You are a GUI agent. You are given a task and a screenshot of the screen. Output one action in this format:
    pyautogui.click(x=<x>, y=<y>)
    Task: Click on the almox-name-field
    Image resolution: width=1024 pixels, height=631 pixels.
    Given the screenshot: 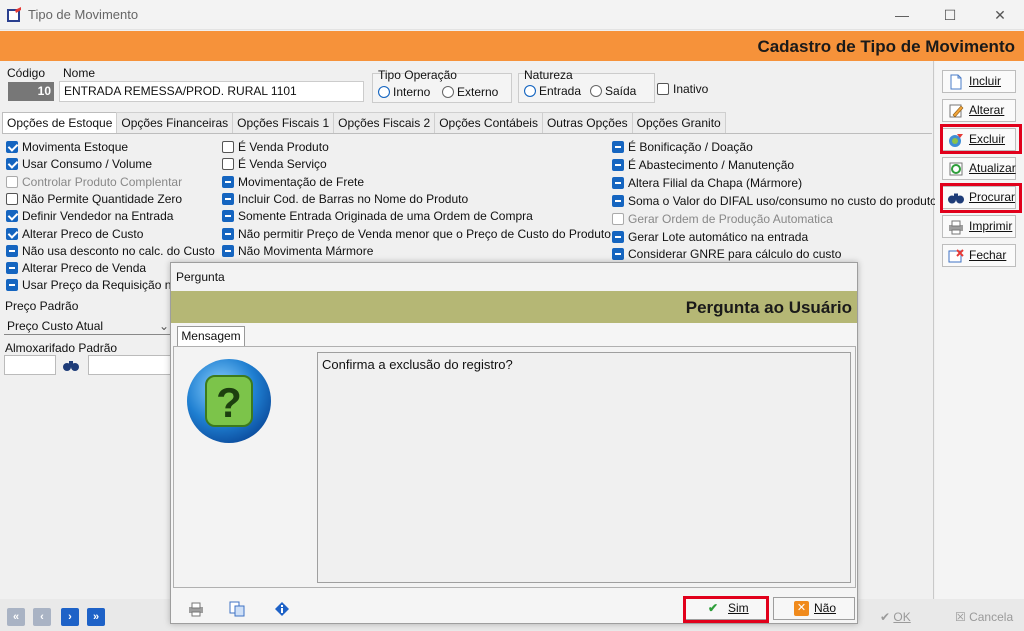 What is the action you would take?
    pyautogui.click(x=130, y=365)
    